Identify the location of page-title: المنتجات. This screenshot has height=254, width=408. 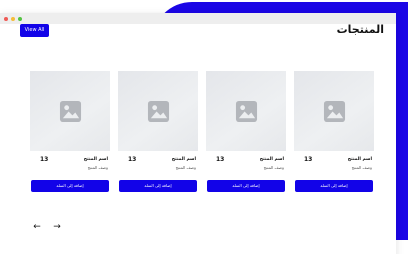
(360, 29).